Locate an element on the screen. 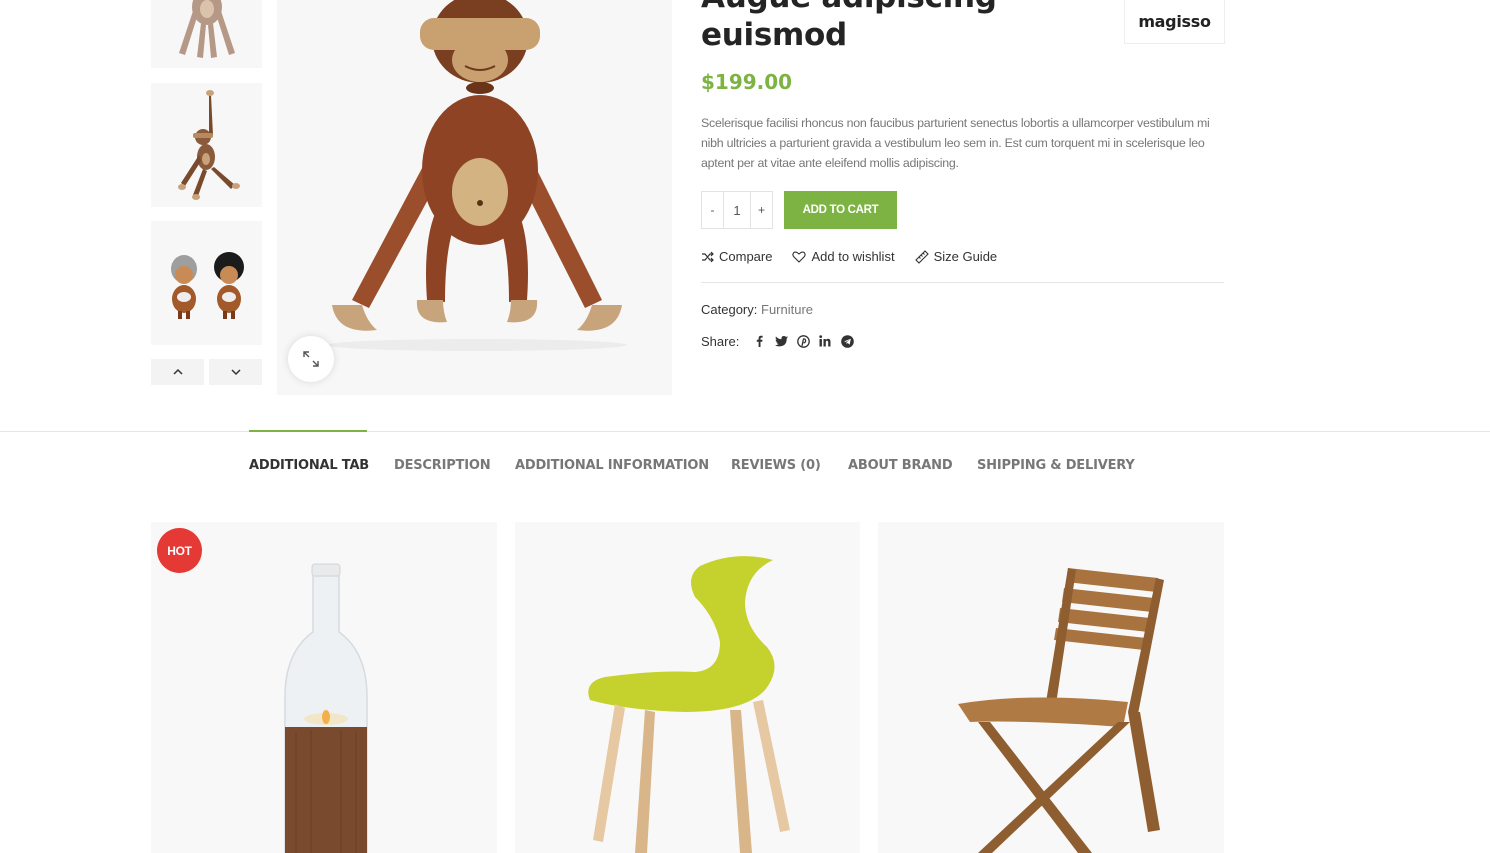  product-actions: Compare Add to wishlist Size Guide is located at coordinates (859, 256).